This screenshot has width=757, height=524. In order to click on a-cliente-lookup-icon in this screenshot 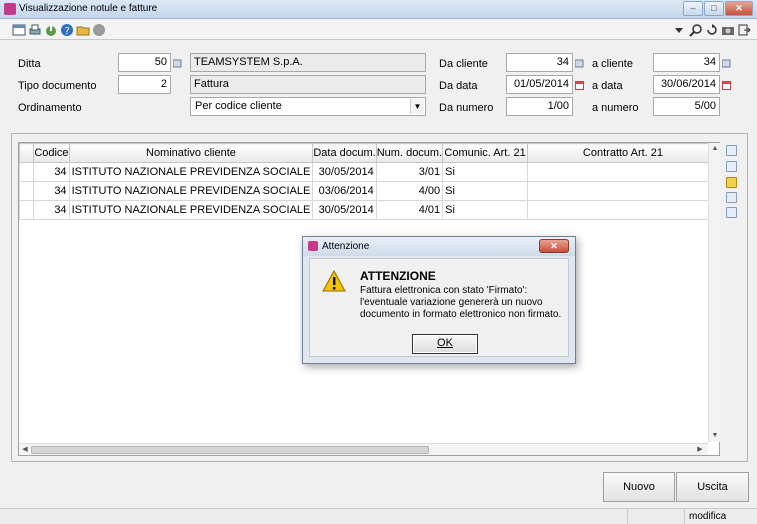, I will do `click(726, 63)`.